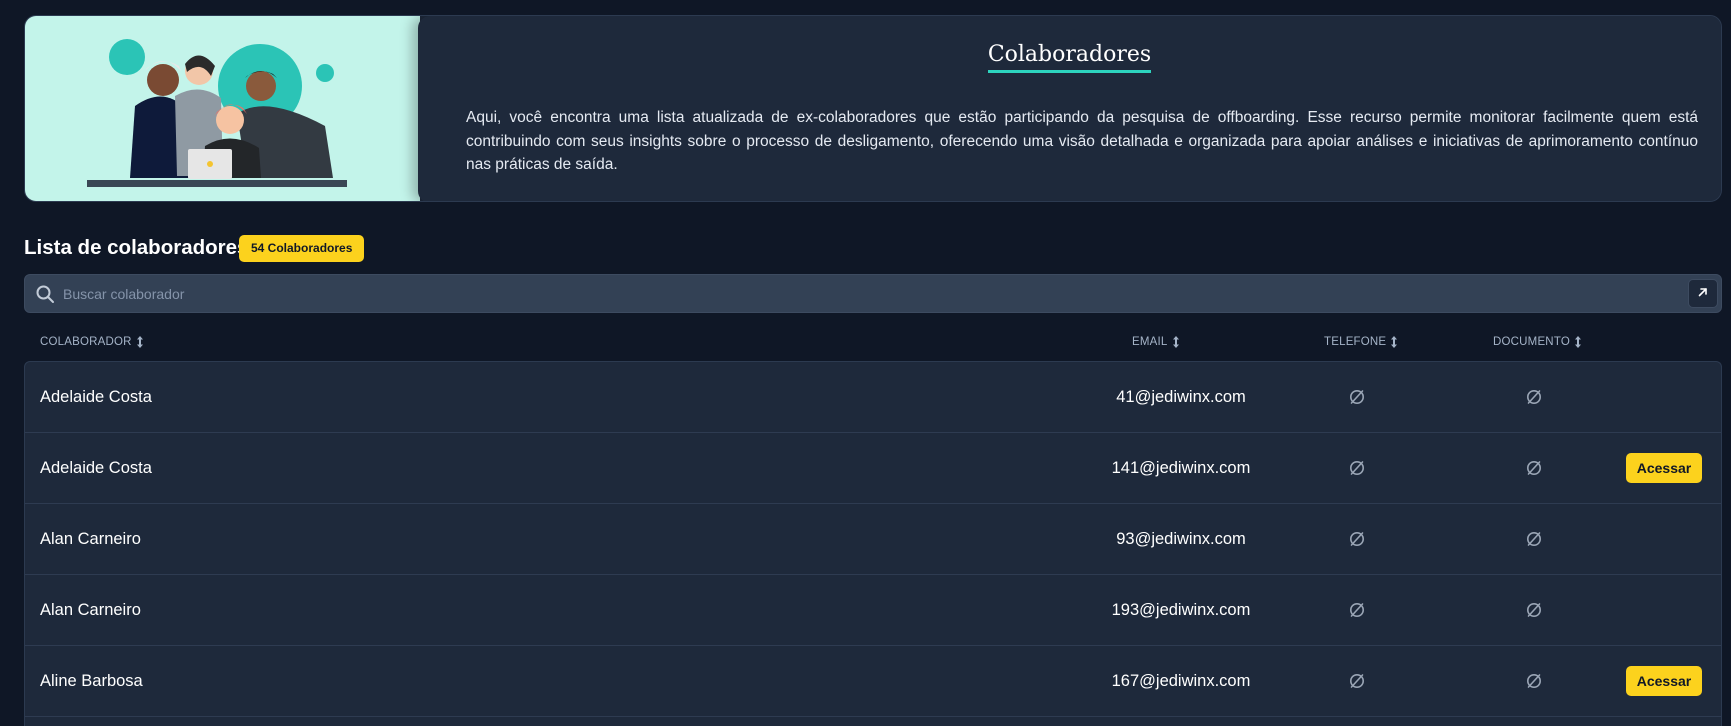 Image resolution: width=1731 pixels, height=726 pixels. I want to click on column-header-phone: TELEFONE, so click(1361, 342).